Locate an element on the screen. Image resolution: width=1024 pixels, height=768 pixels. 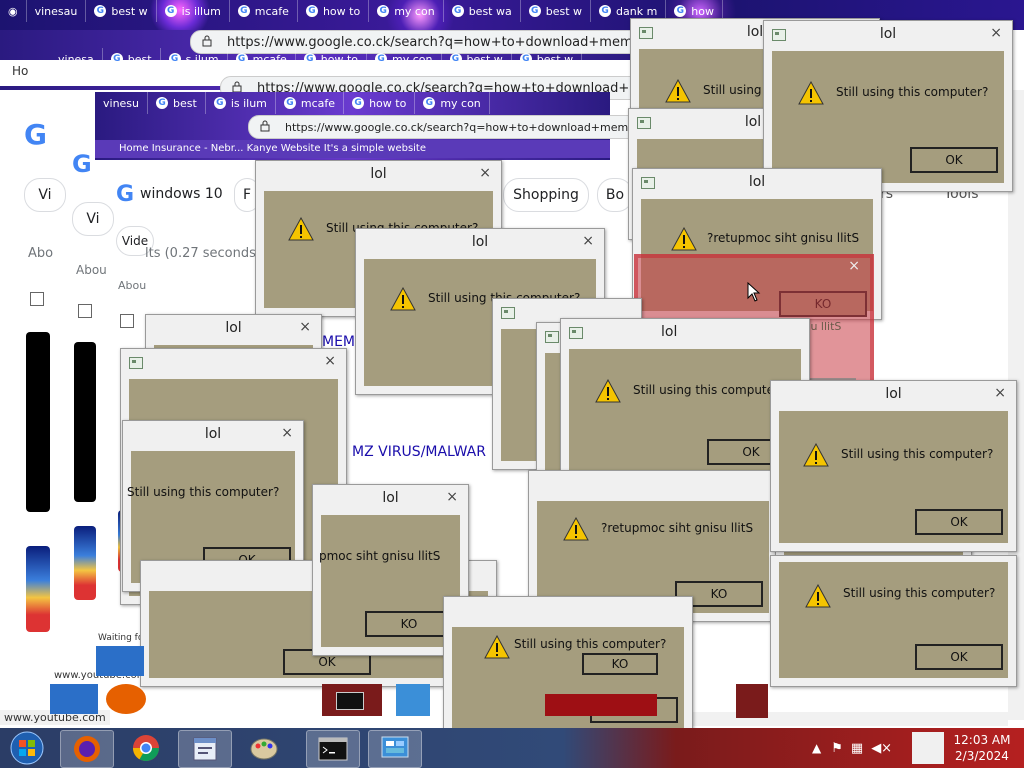
cmd-icon is located at coordinates (352, 700).